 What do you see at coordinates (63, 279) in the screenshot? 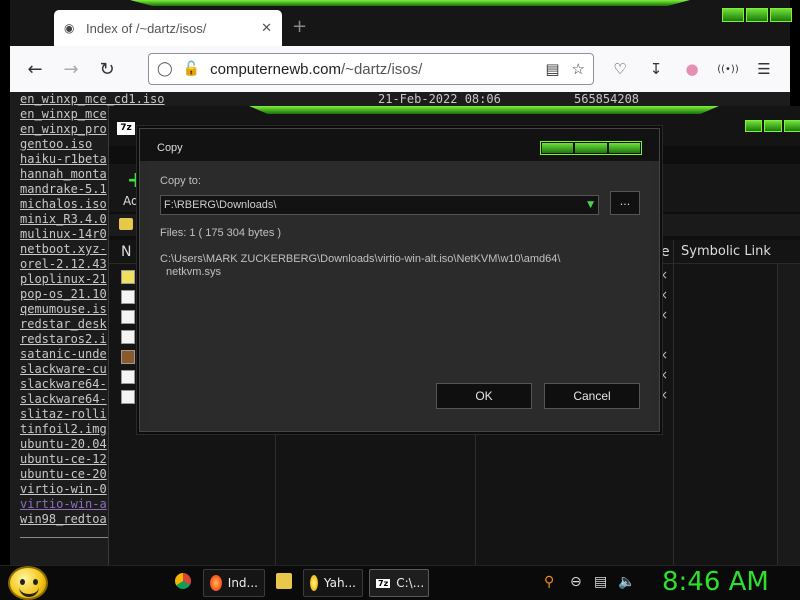
I see `file-link: ploplinux-21` at bounding box center [63, 279].